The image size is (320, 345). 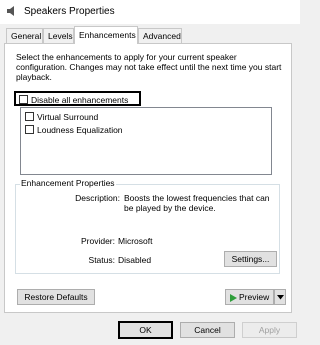 I want to click on preview-dropdown-button, so click(x=280, y=297).